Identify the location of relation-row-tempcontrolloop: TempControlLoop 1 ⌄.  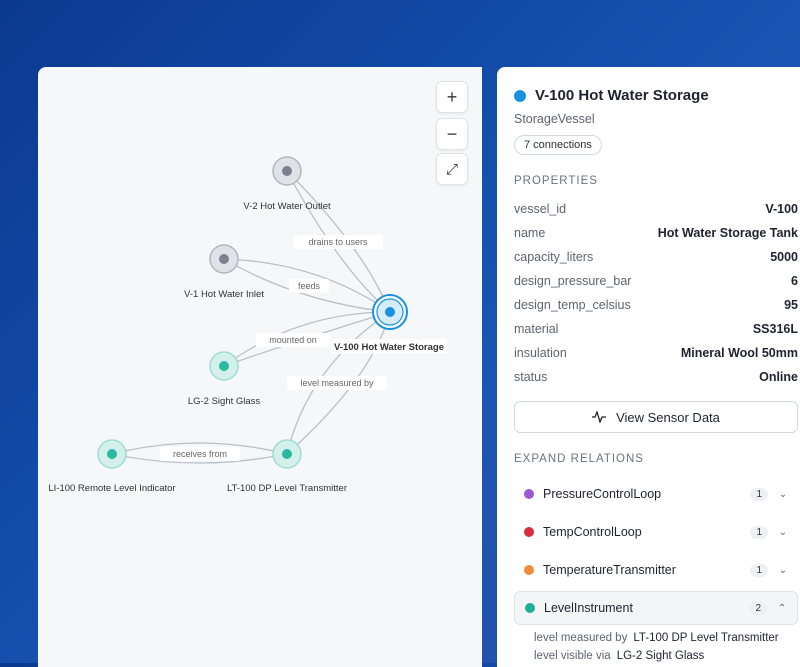
(656, 532).